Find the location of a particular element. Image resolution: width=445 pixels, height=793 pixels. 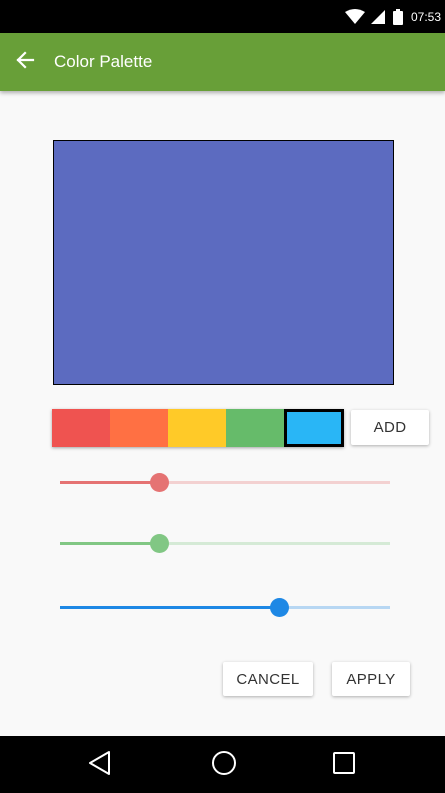

blue-slider is located at coordinates (225, 608).